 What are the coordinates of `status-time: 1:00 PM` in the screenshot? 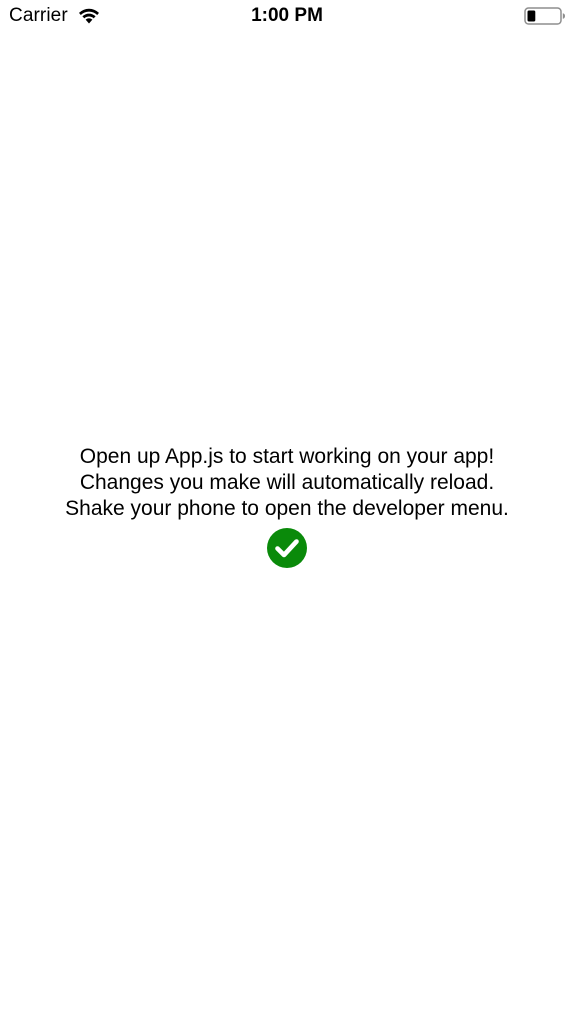 It's located at (287, 15).